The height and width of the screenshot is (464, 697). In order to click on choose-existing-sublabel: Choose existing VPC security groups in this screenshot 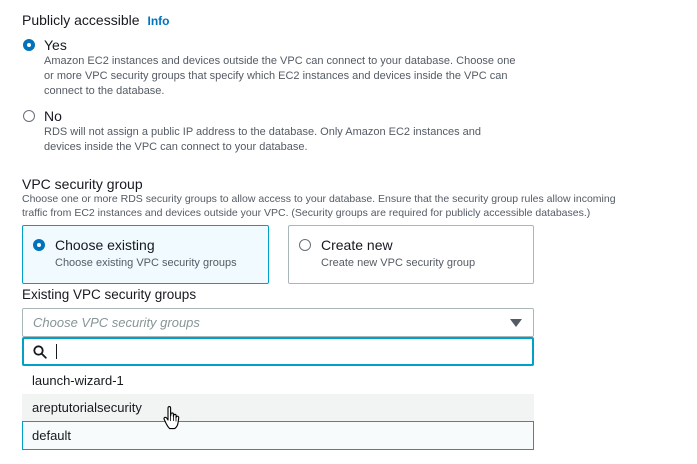, I will do `click(146, 263)`.